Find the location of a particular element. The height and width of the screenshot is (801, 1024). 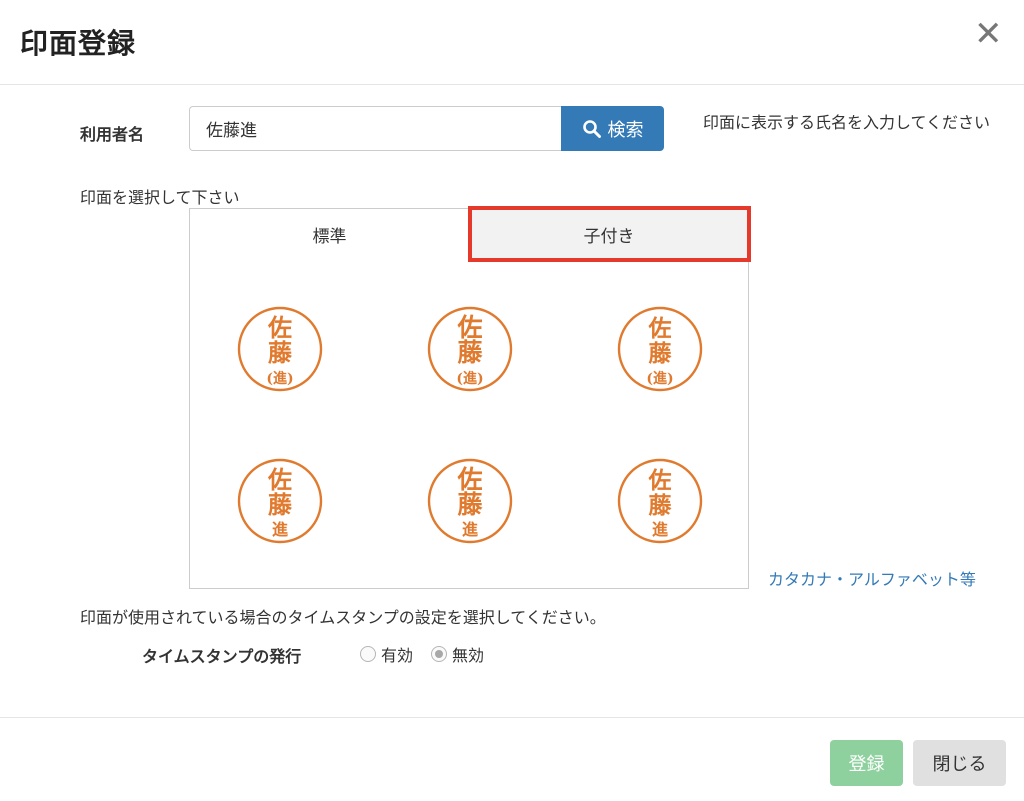

register-button: 登録 is located at coordinates (866, 763).